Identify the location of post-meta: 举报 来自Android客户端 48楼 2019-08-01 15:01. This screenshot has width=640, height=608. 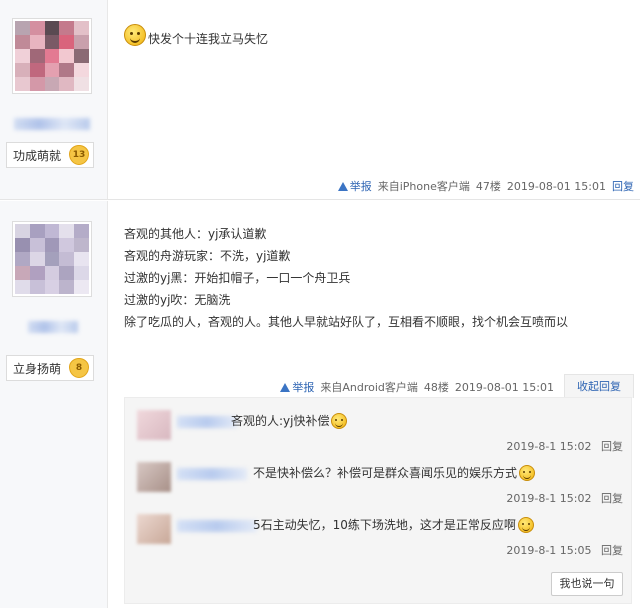
(417, 387).